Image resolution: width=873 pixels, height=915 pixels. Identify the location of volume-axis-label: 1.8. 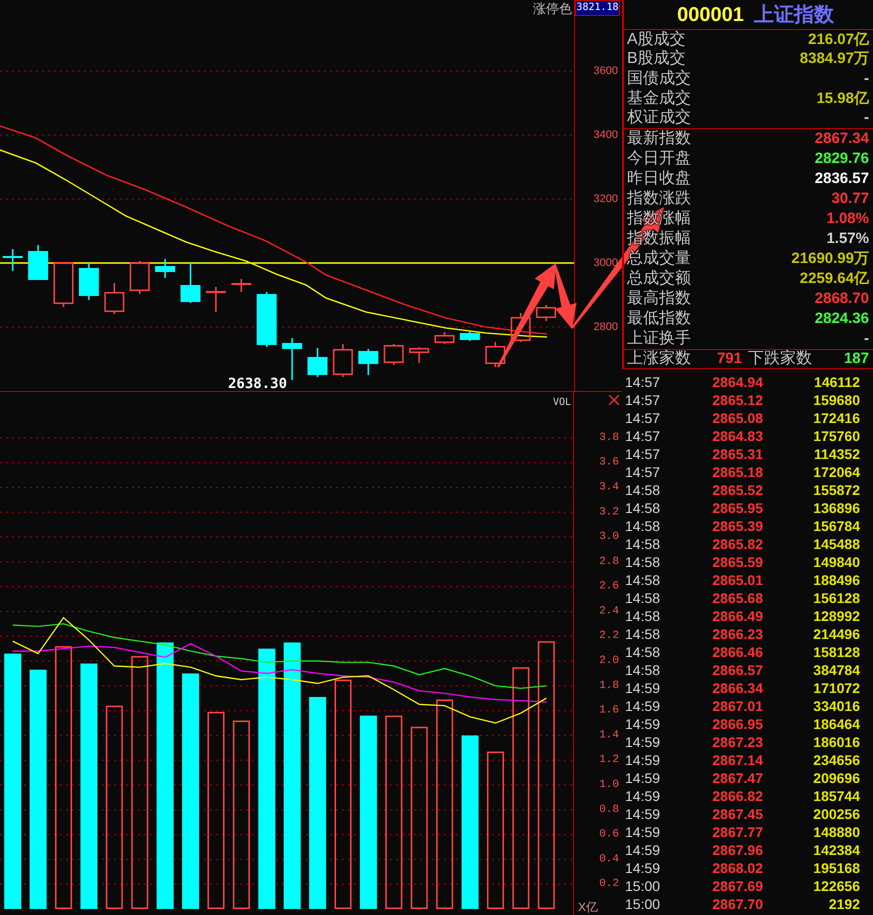
(609, 686).